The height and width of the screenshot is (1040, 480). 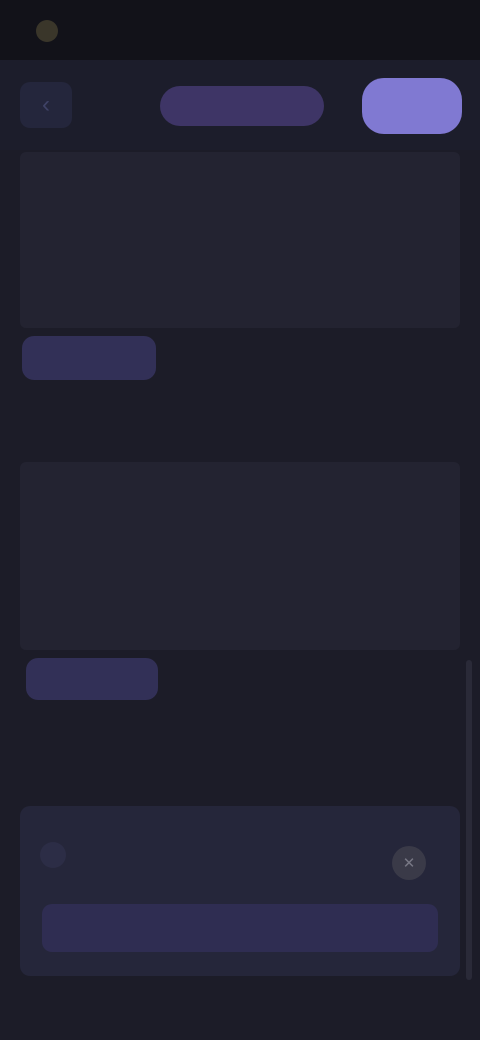 I want to click on summary-action-button, so click(x=89, y=358).